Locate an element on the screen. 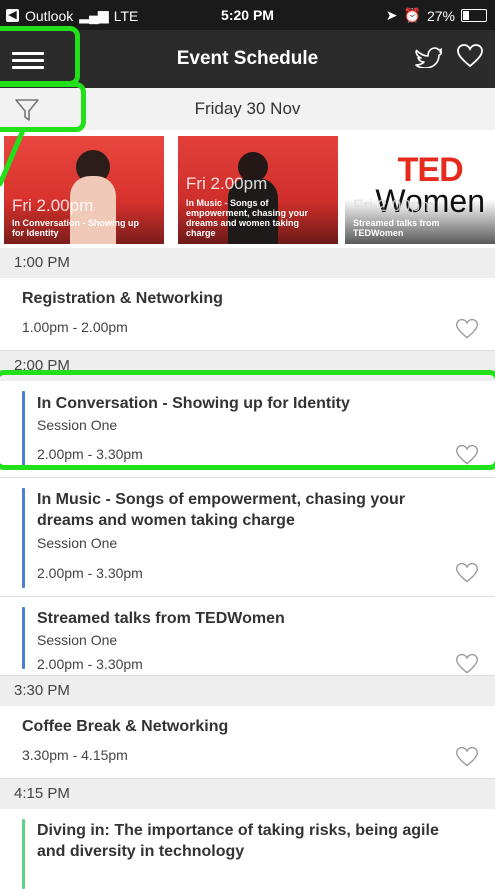 The height and width of the screenshot is (889, 495). status-bar: ◀ Outlook ▂▄▆ LTE 5:20 PM ➤ ⏰ 27% is located at coordinates (247, 15).